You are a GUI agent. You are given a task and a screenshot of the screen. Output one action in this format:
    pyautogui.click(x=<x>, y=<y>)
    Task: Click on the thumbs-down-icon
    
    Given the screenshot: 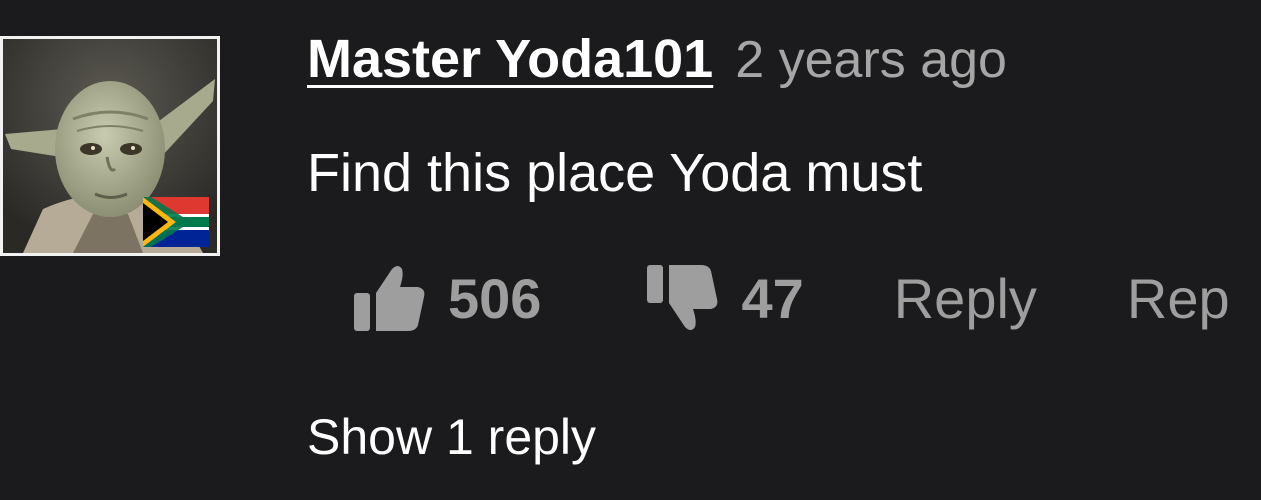 What is the action you would take?
    pyautogui.click(x=682, y=297)
    